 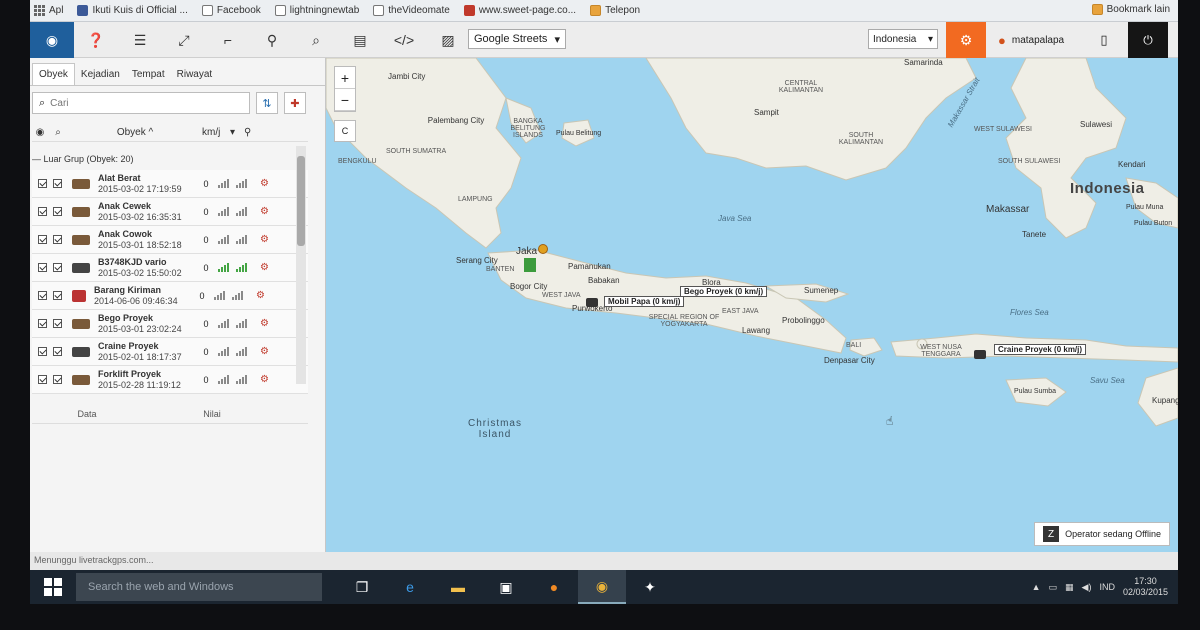 What do you see at coordinates (272, 40) in the screenshot?
I see `map-pin-icon: ⚲` at bounding box center [272, 40].